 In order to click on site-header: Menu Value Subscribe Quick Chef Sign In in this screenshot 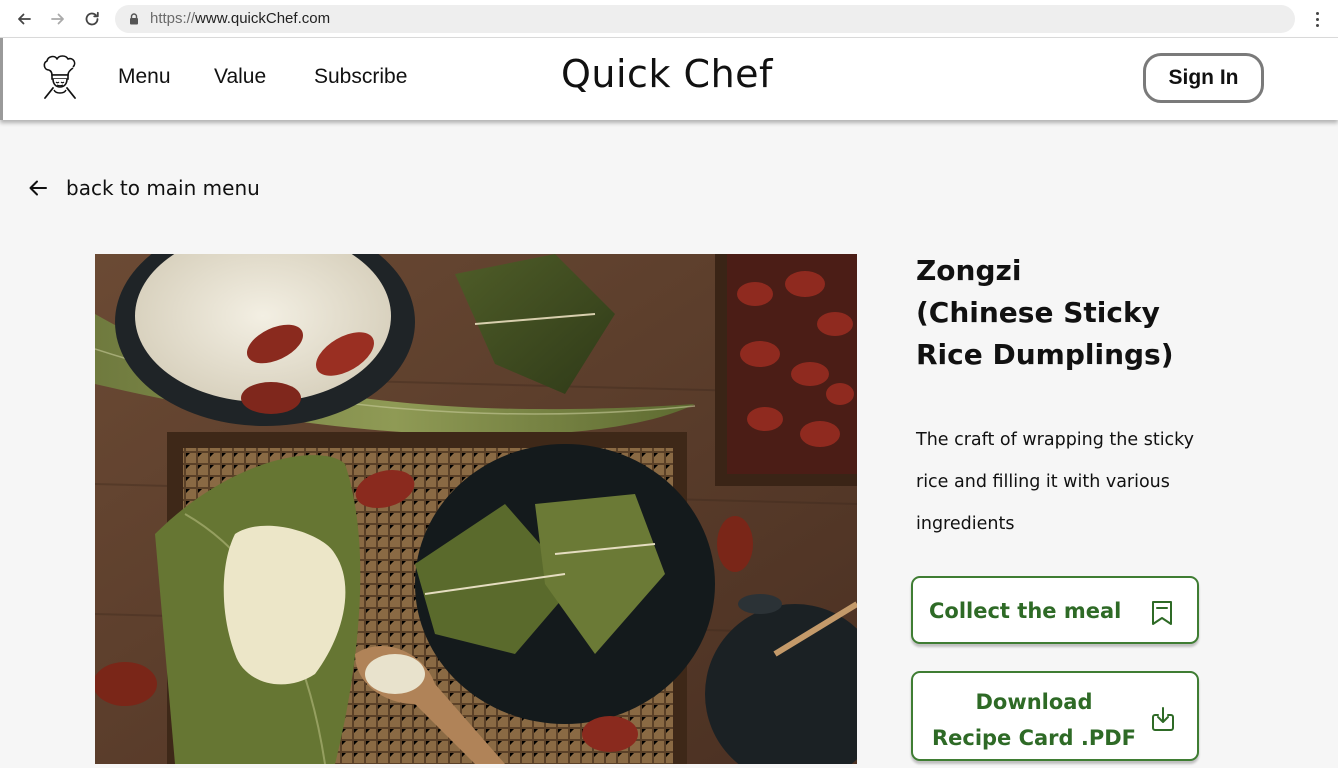, I will do `click(669, 79)`.